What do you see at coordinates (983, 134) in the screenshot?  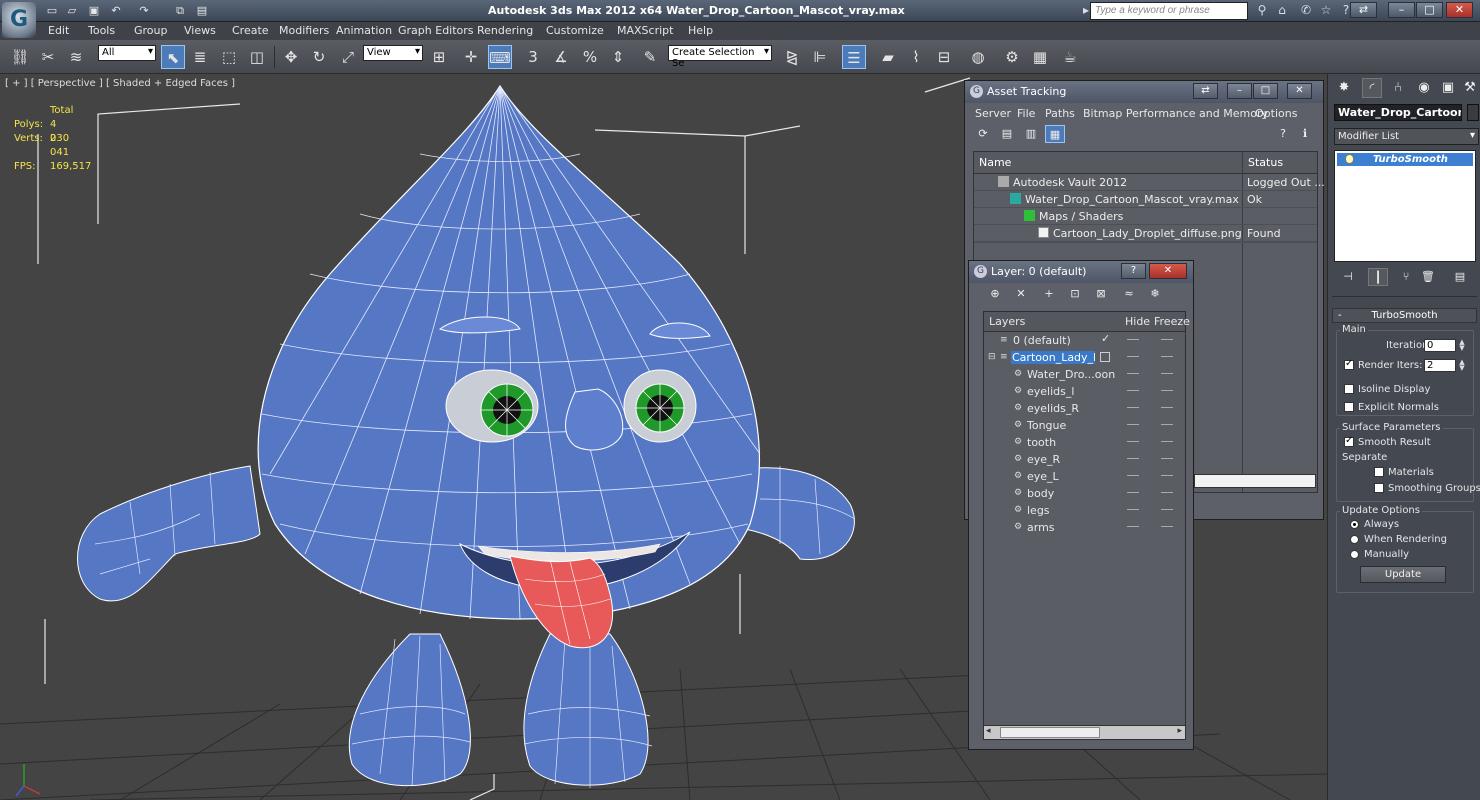 I see `refresh-icon: ⟳` at bounding box center [983, 134].